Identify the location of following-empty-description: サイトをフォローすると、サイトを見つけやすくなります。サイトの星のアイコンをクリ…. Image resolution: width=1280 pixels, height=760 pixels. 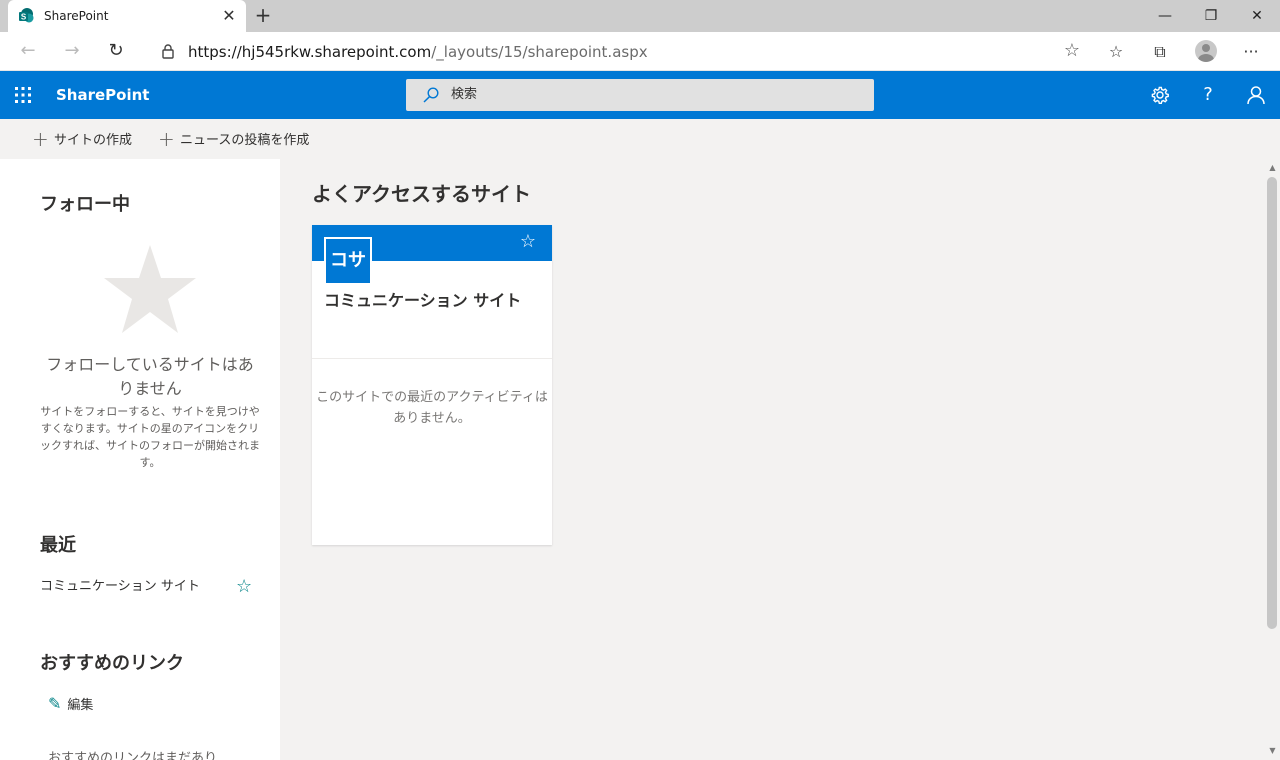
(150, 437).